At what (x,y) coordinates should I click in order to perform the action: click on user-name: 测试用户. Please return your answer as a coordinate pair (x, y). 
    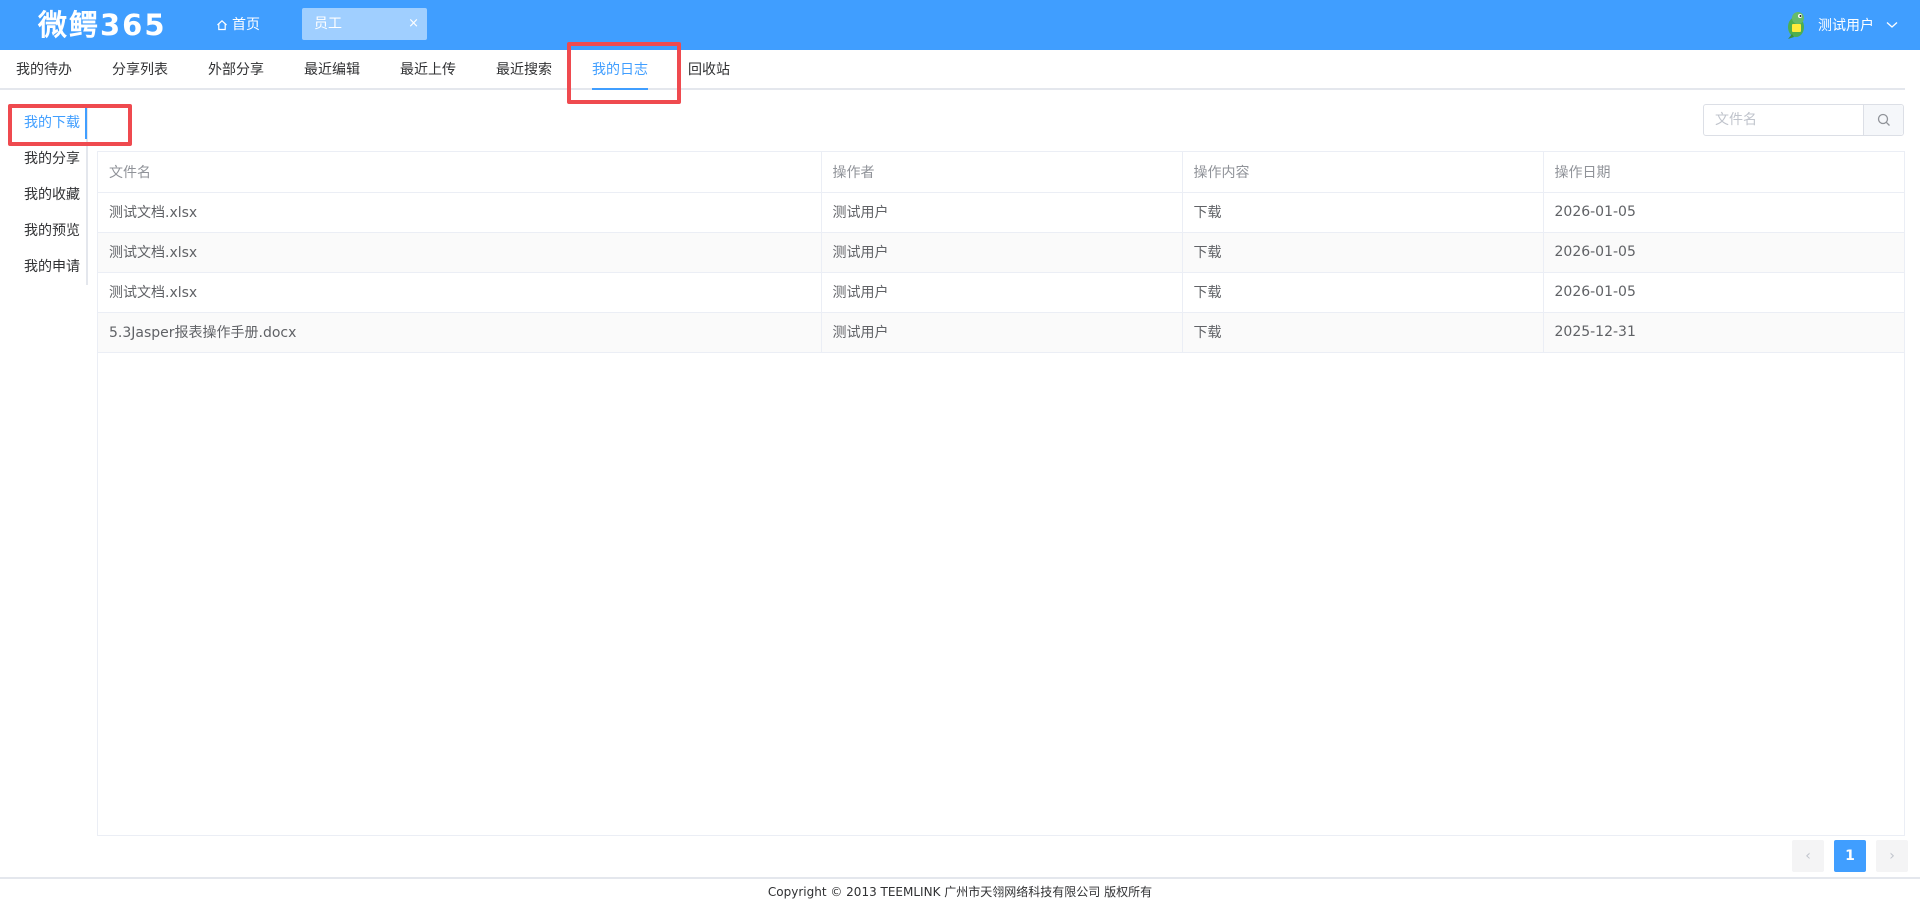
    Looking at the image, I should click on (1846, 26).